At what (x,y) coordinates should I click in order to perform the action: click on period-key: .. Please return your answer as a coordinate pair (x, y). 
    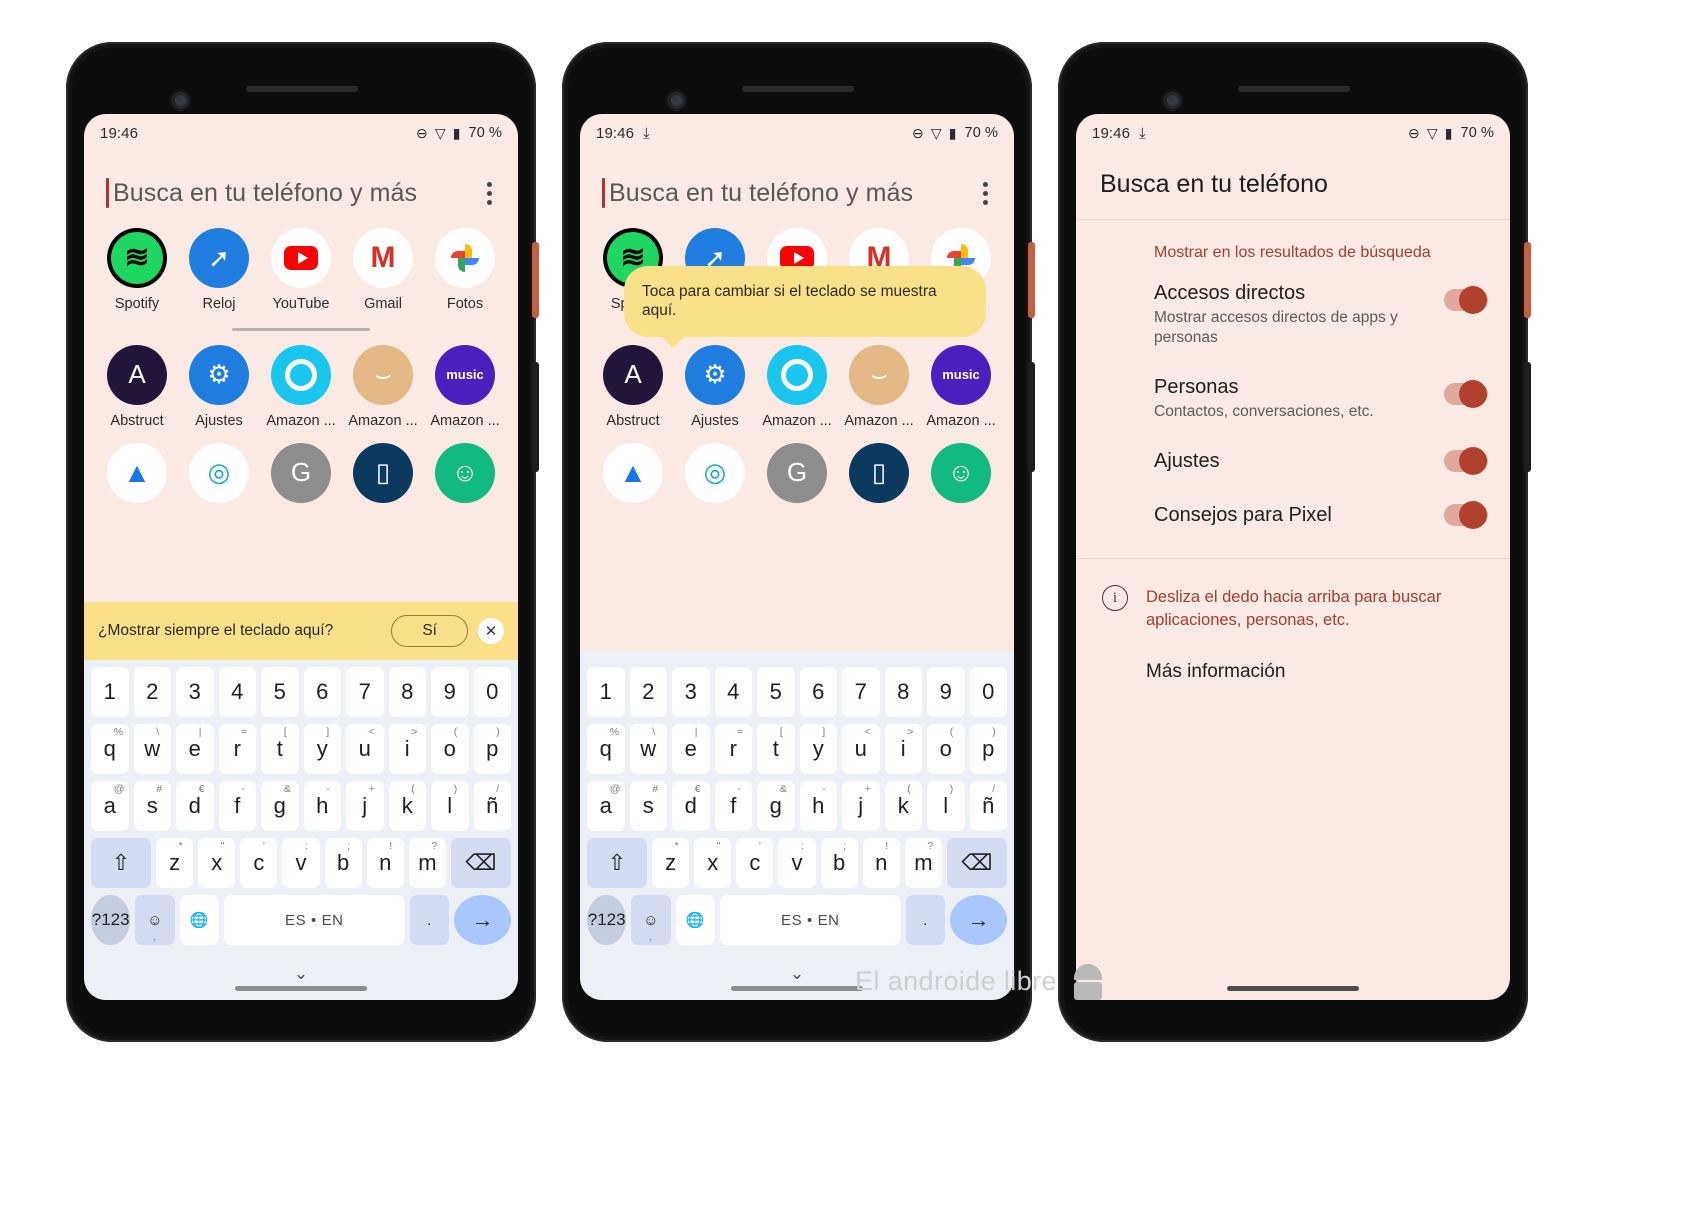
    Looking at the image, I should click on (925, 920).